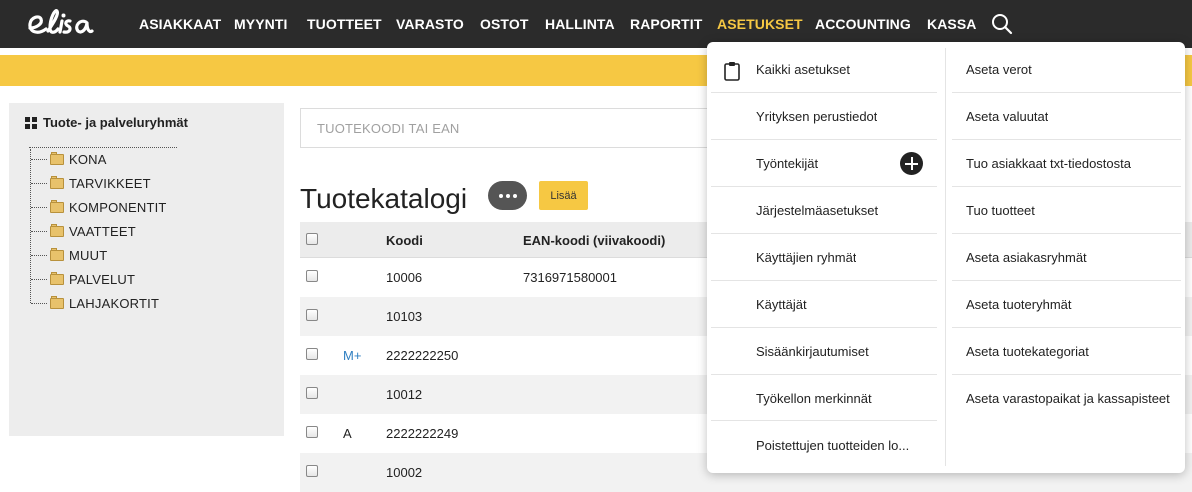 The image size is (1192, 492). Describe the element at coordinates (1027, 351) in the screenshot. I see `menu-item-label: Aseta tuotekategoriat` at that location.